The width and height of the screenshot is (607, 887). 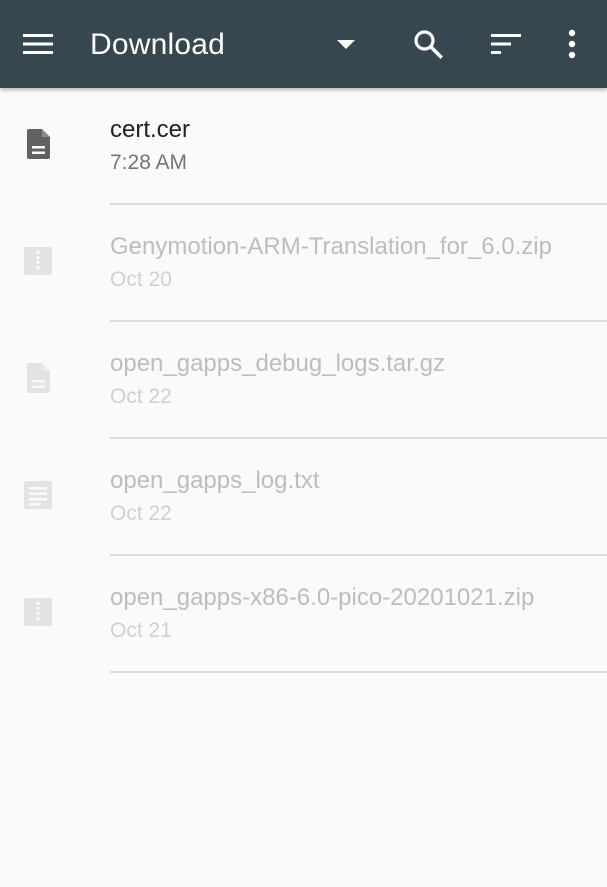 What do you see at coordinates (331, 246) in the screenshot?
I see `file-name: Genymotion-ARM-Translation_for_6.0.zip` at bounding box center [331, 246].